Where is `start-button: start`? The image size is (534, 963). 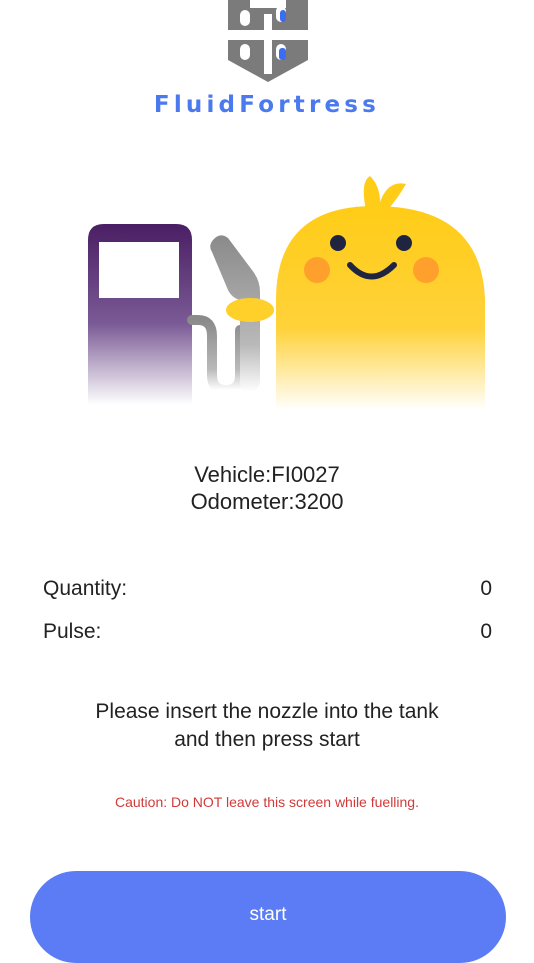 start-button: start is located at coordinates (268, 917).